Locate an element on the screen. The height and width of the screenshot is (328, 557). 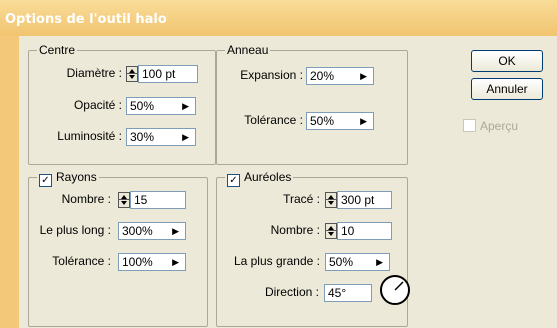
plus-grande-label: La plus grande : is located at coordinates (276, 261).